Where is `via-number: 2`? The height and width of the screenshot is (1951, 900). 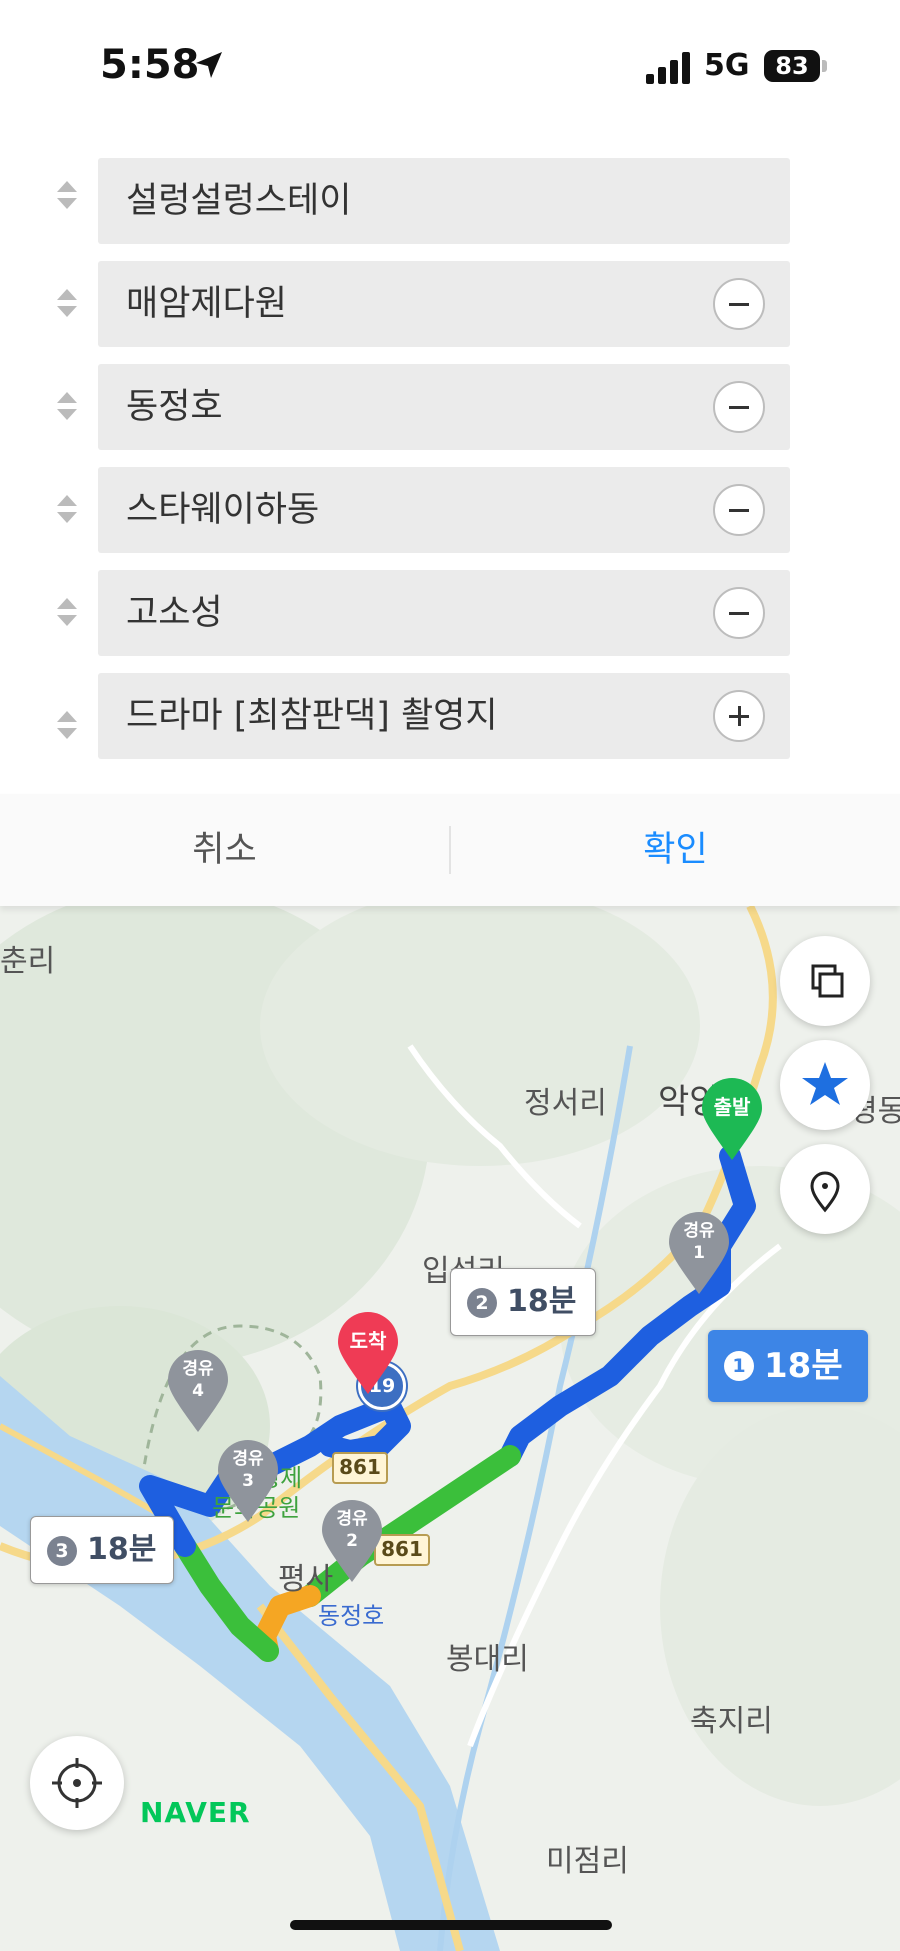
via-number: 2 is located at coordinates (352, 1541).